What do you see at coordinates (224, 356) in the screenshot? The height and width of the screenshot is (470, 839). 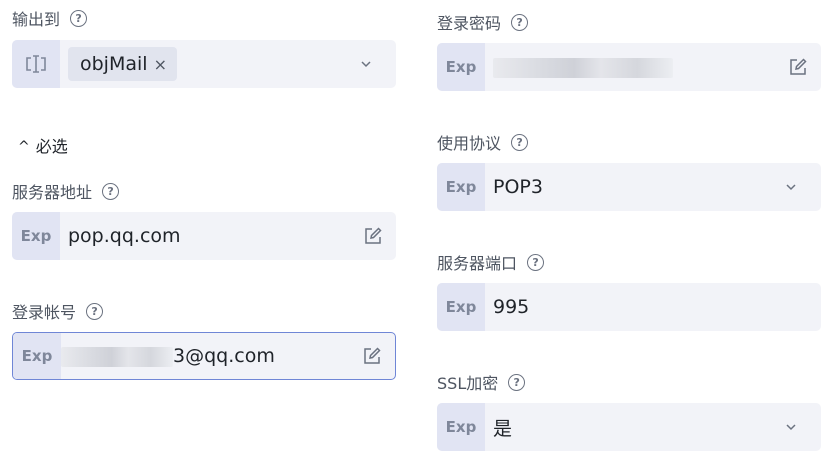 I see `login-account-visible-text: 3@qq.com` at bounding box center [224, 356].